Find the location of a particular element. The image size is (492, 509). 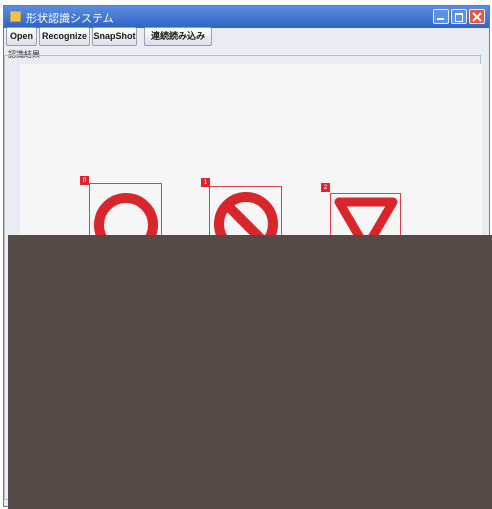

open-button: Open is located at coordinates (21, 36).